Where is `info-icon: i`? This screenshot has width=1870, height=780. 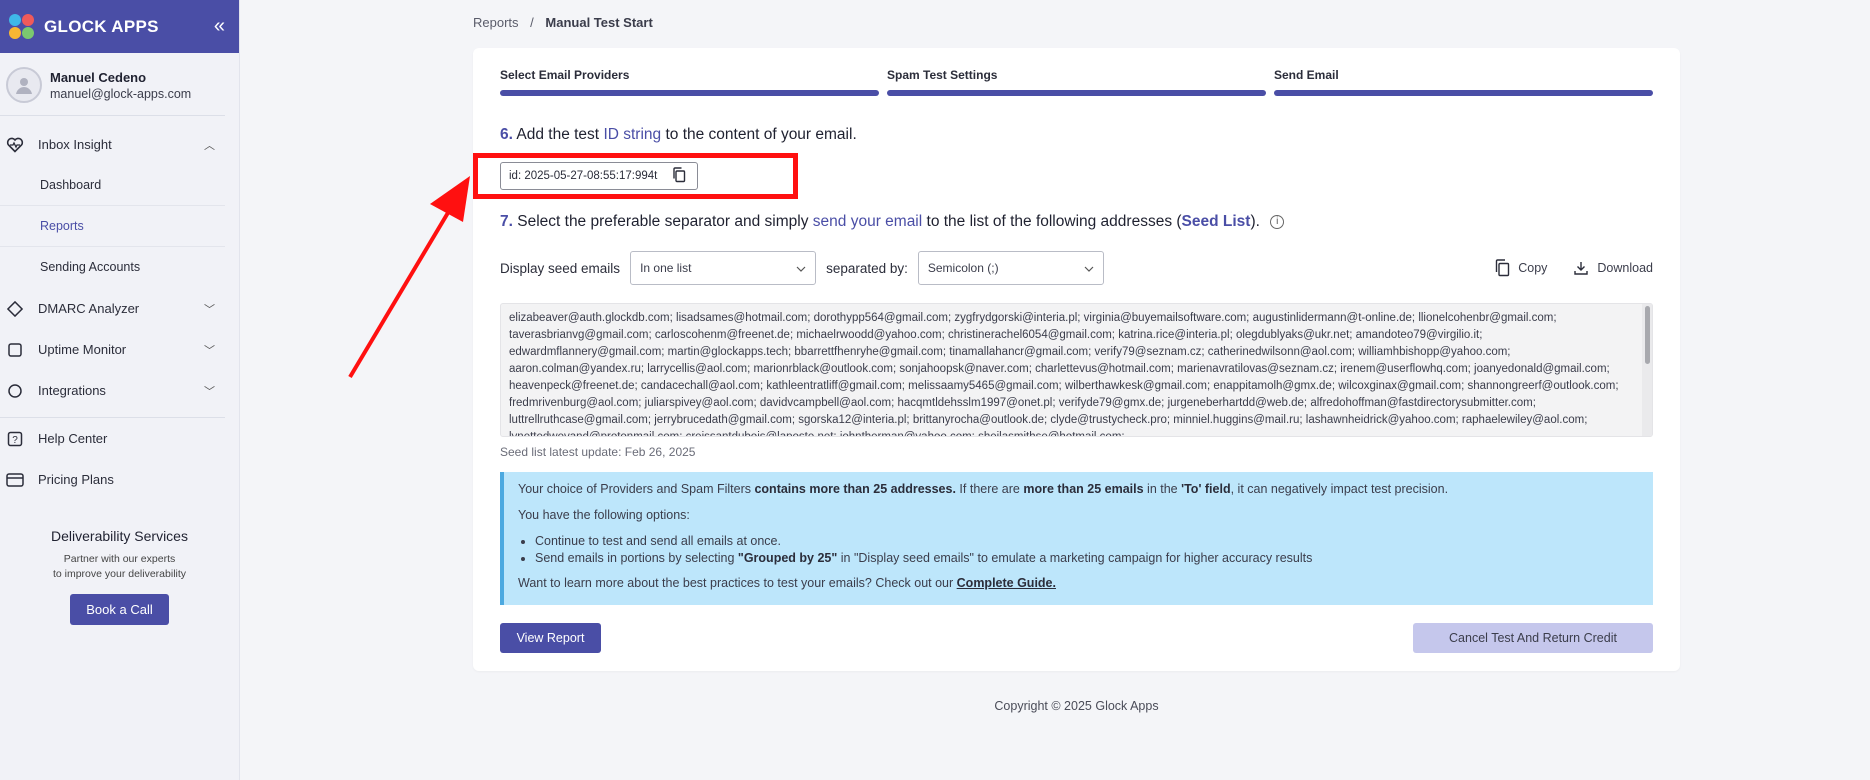
info-icon: i is located at coordinates (1277, 221).